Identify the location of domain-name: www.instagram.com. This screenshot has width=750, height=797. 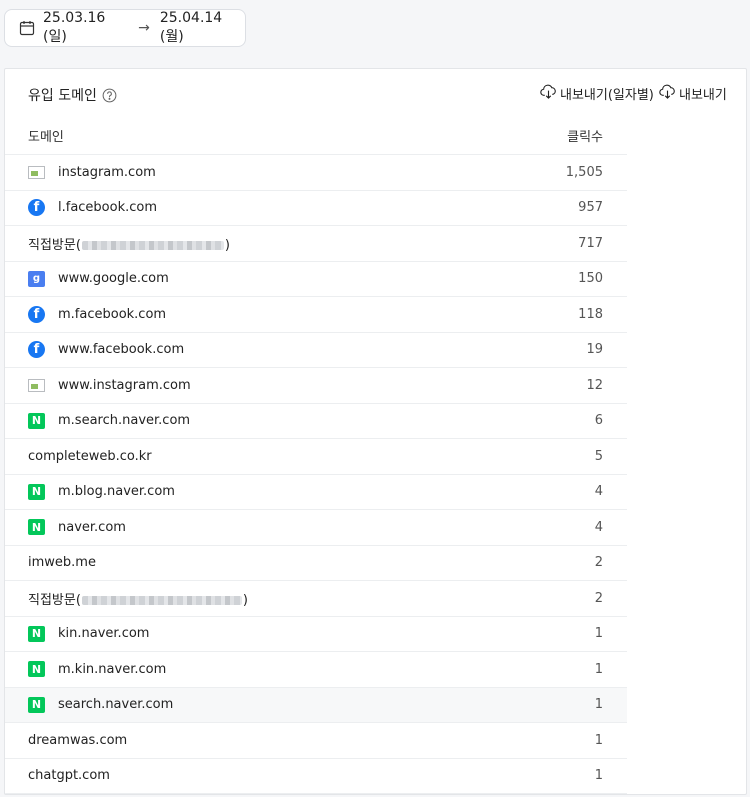
(124, 385).